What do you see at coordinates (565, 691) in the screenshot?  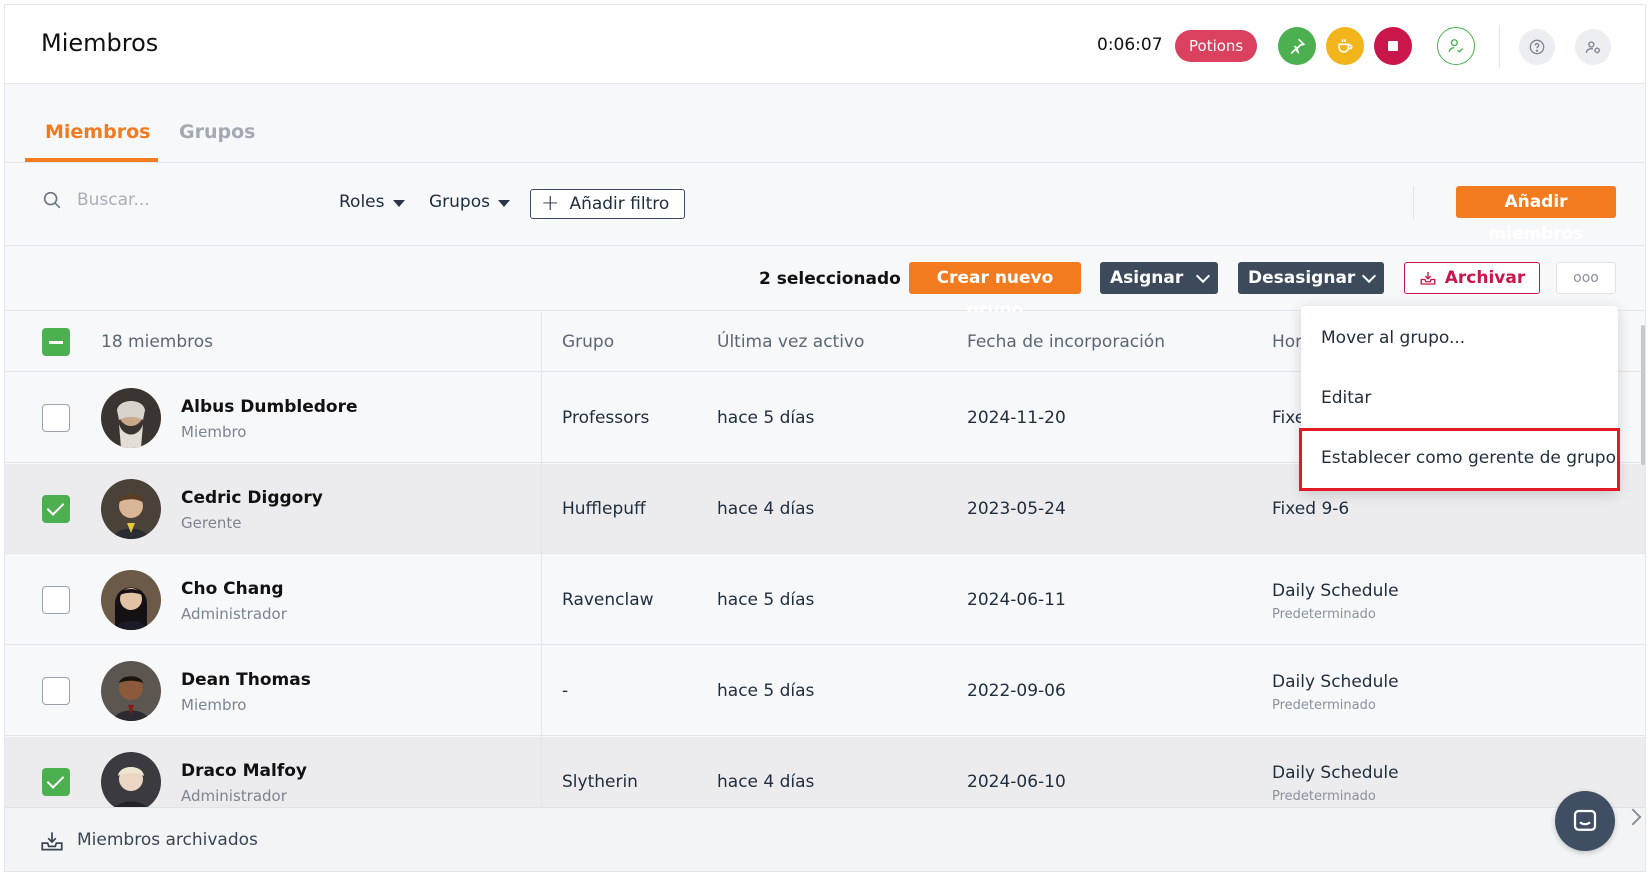 I see `member-group: -` at bounding box center [565, 691].